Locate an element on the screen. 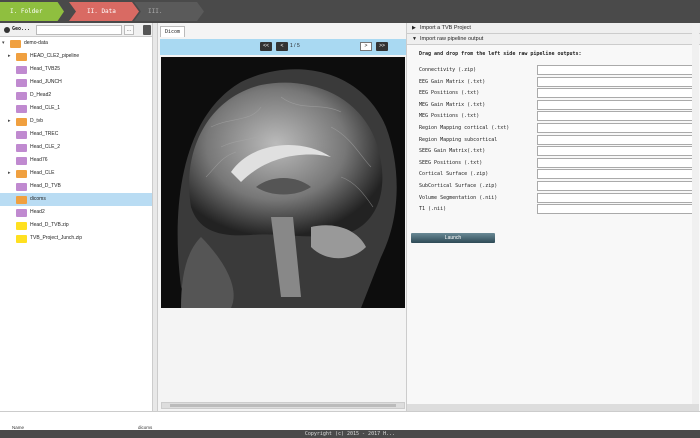 This screenshot has height=438, width=700. step-simulations: III. Simulations is located at coordinates (169, 11).